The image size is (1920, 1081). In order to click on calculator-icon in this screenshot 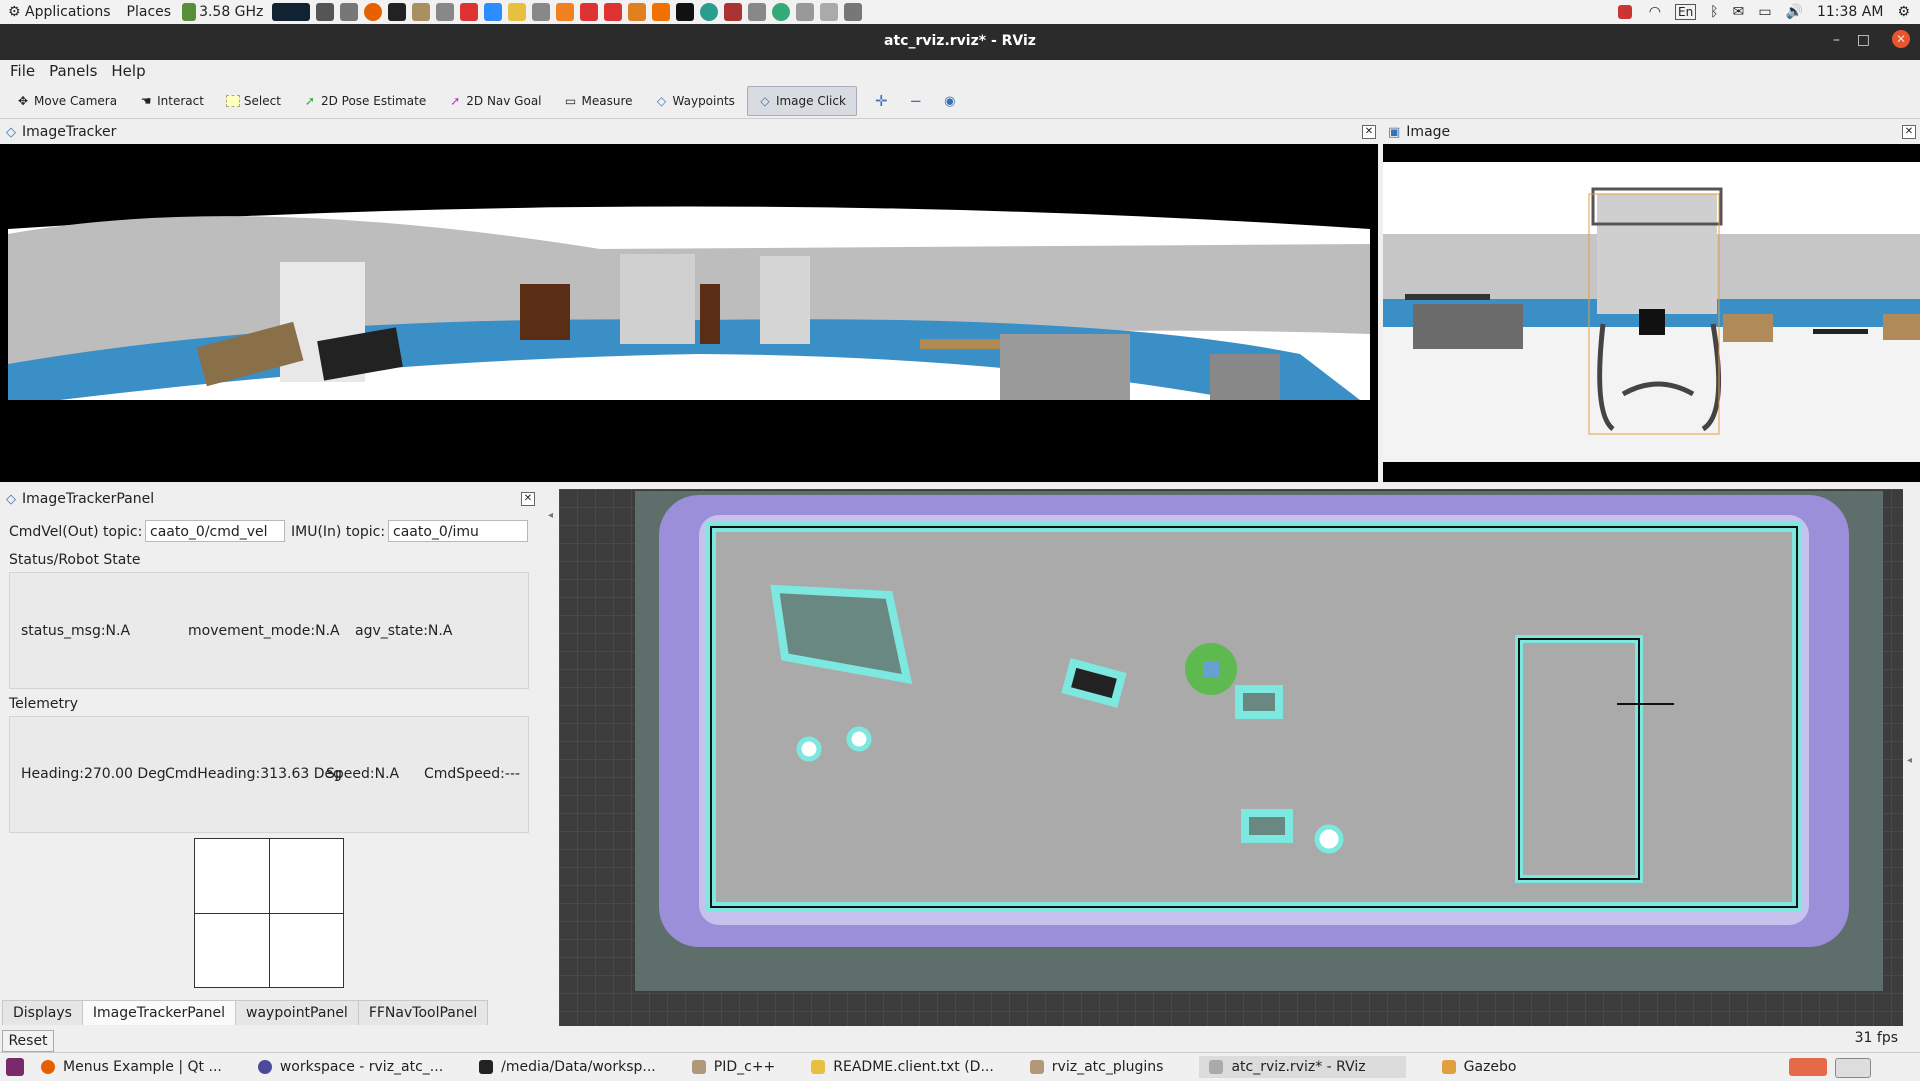, I will do `click(325, 12)`.